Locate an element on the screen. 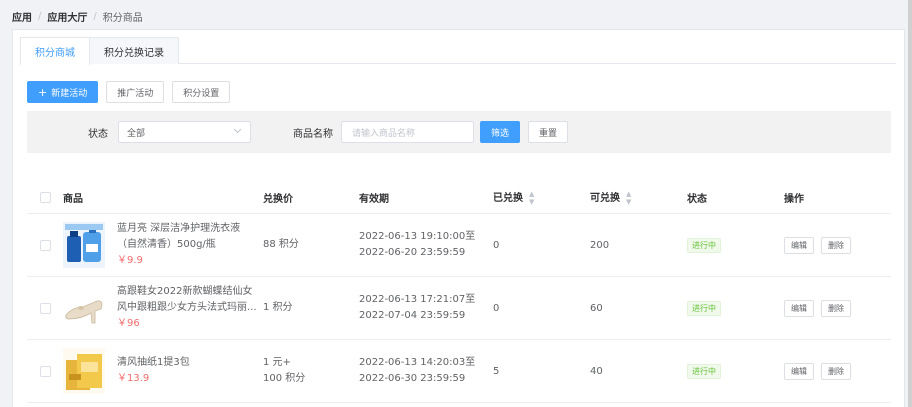  tab-bar: 积分商城 积分兑换记录 is located at coordinates (458, 51).